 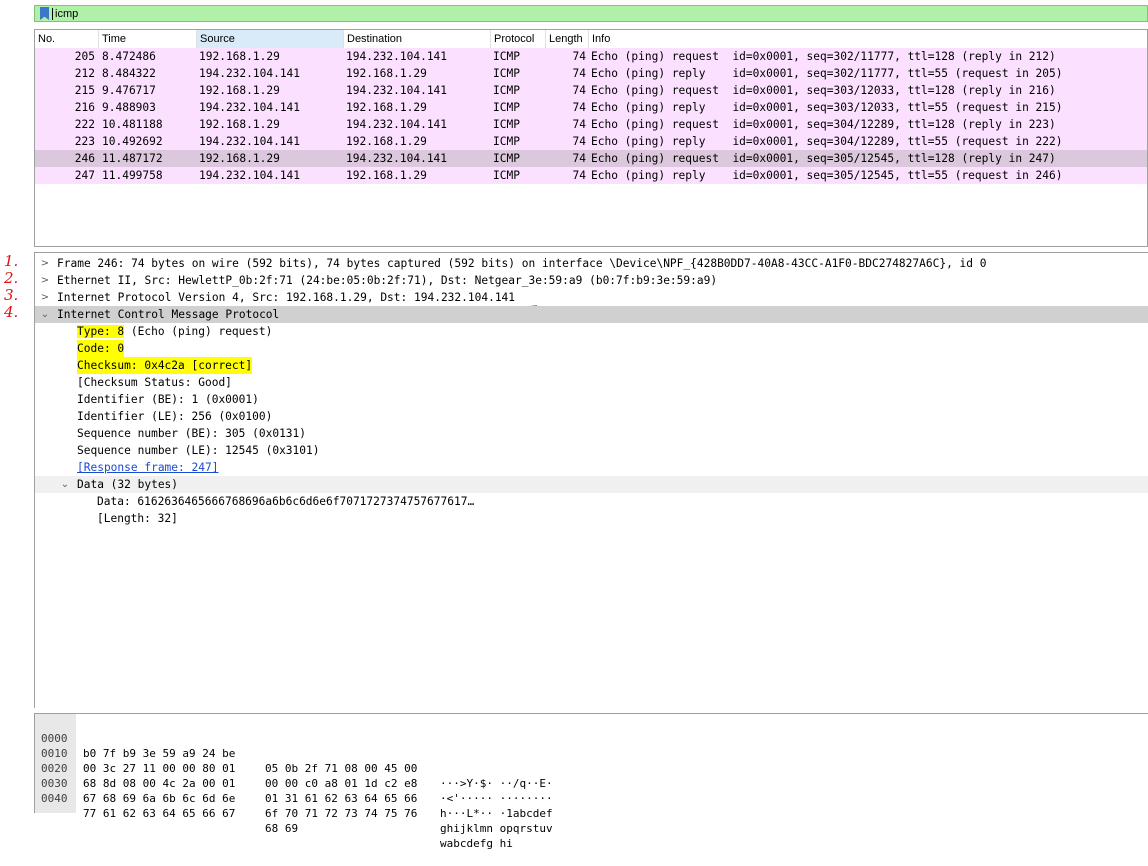 I want to click on packet-time: 8.472486, so click(x=129, y=56).